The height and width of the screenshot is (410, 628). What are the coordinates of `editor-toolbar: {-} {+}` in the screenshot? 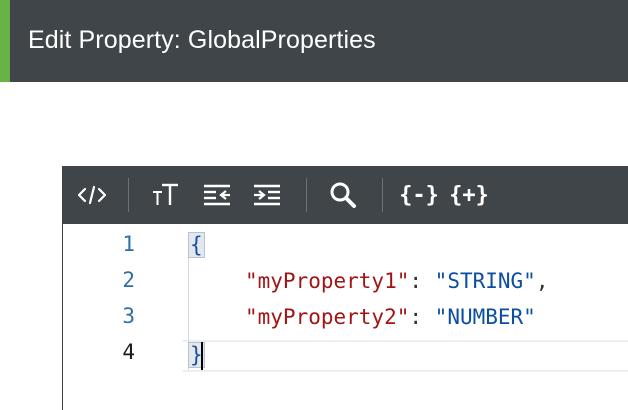 It's located at (345, 195).